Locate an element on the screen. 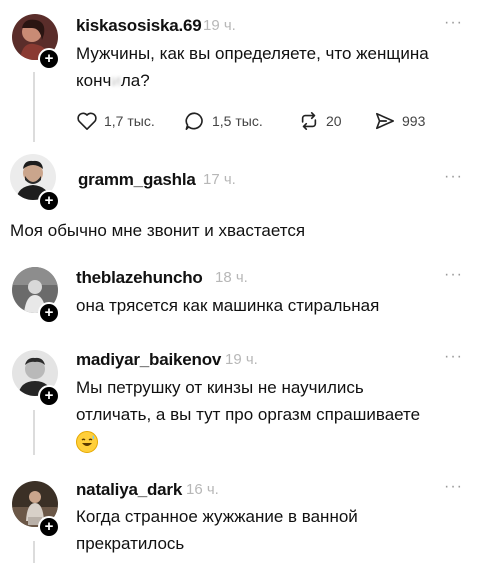 This screenshot has width=481, height=563. comment-button: 1,5 тыс. is located at coordinates (234, 121).